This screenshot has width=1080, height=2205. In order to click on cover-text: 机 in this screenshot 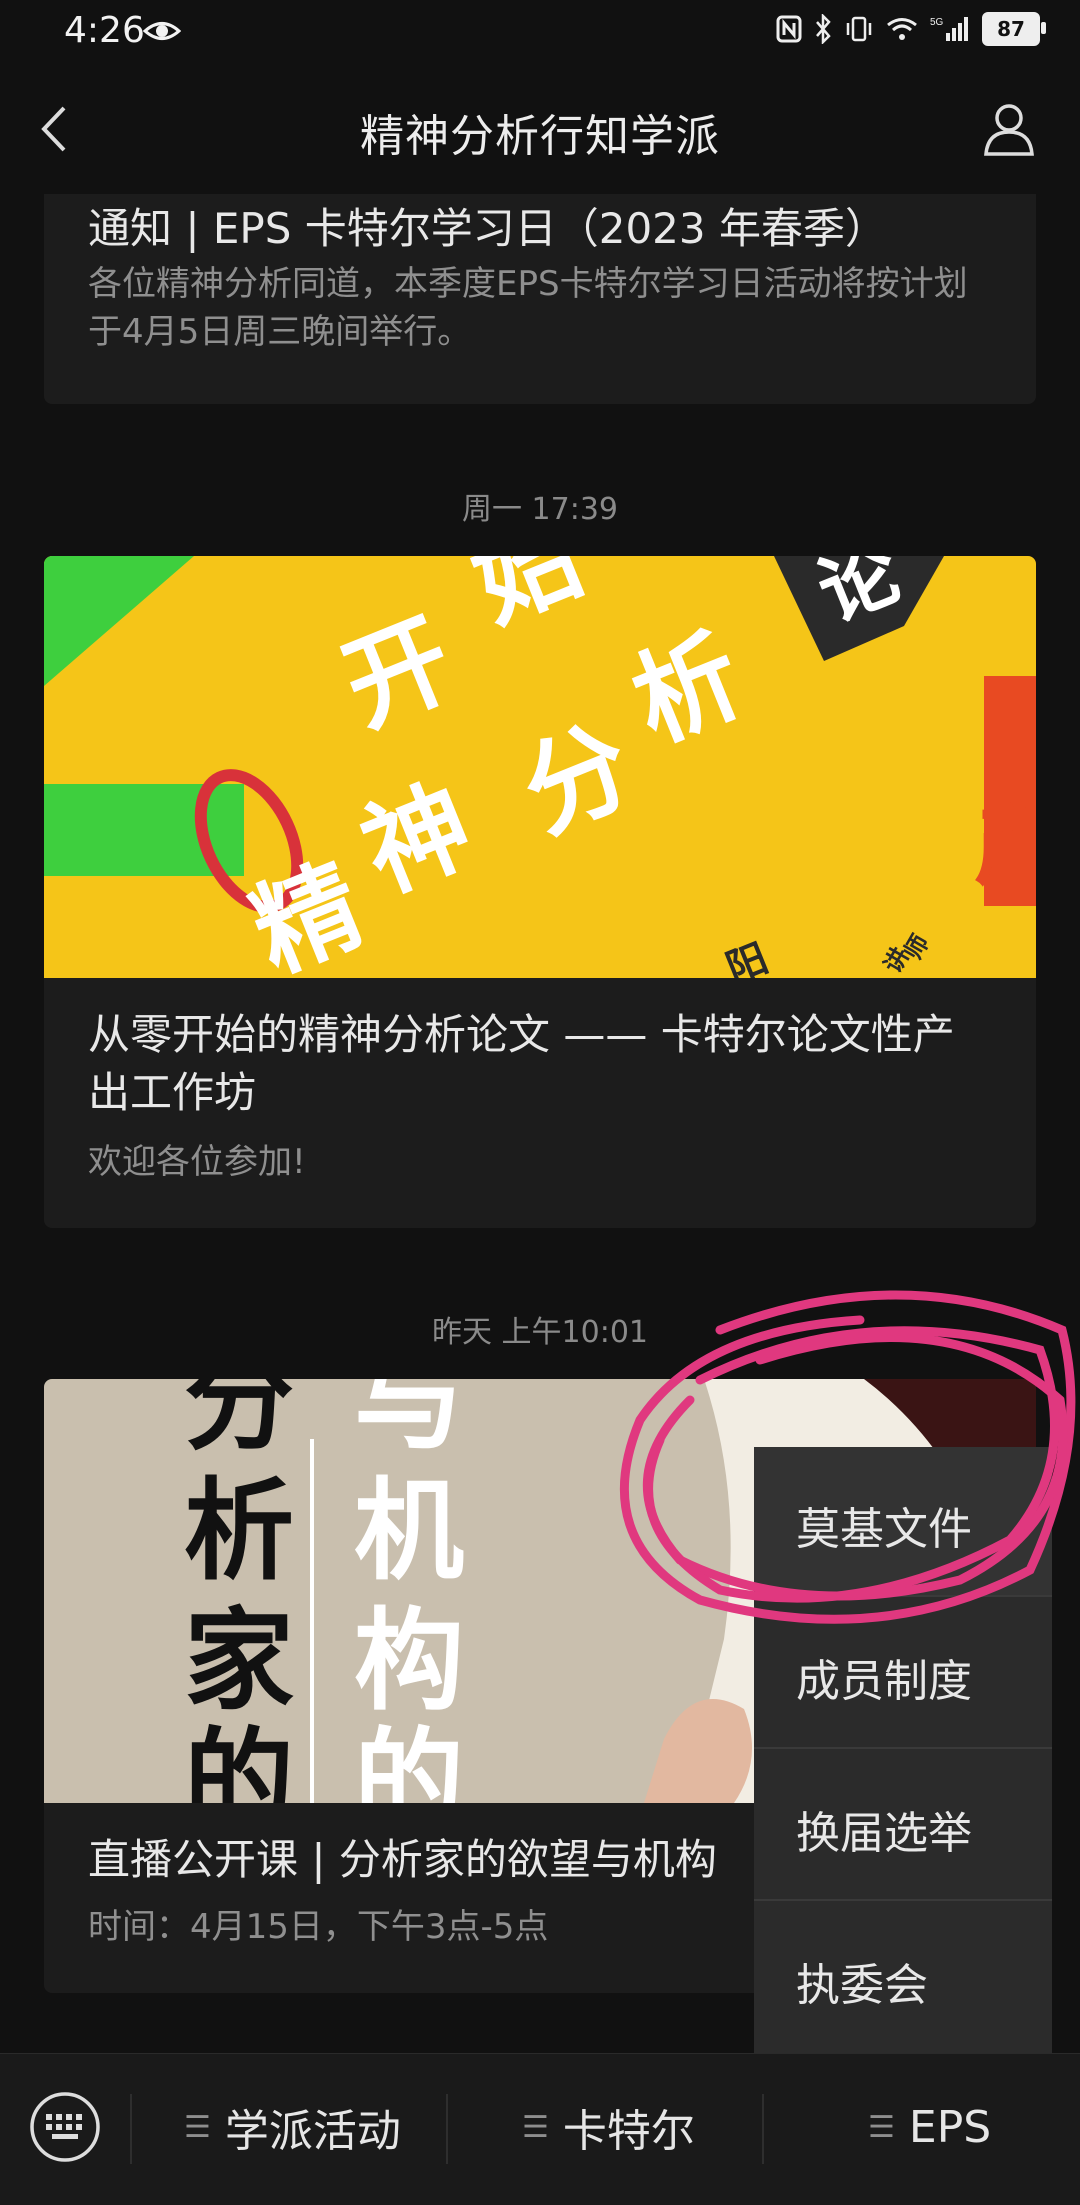, I will do `click(409, 1531)`.